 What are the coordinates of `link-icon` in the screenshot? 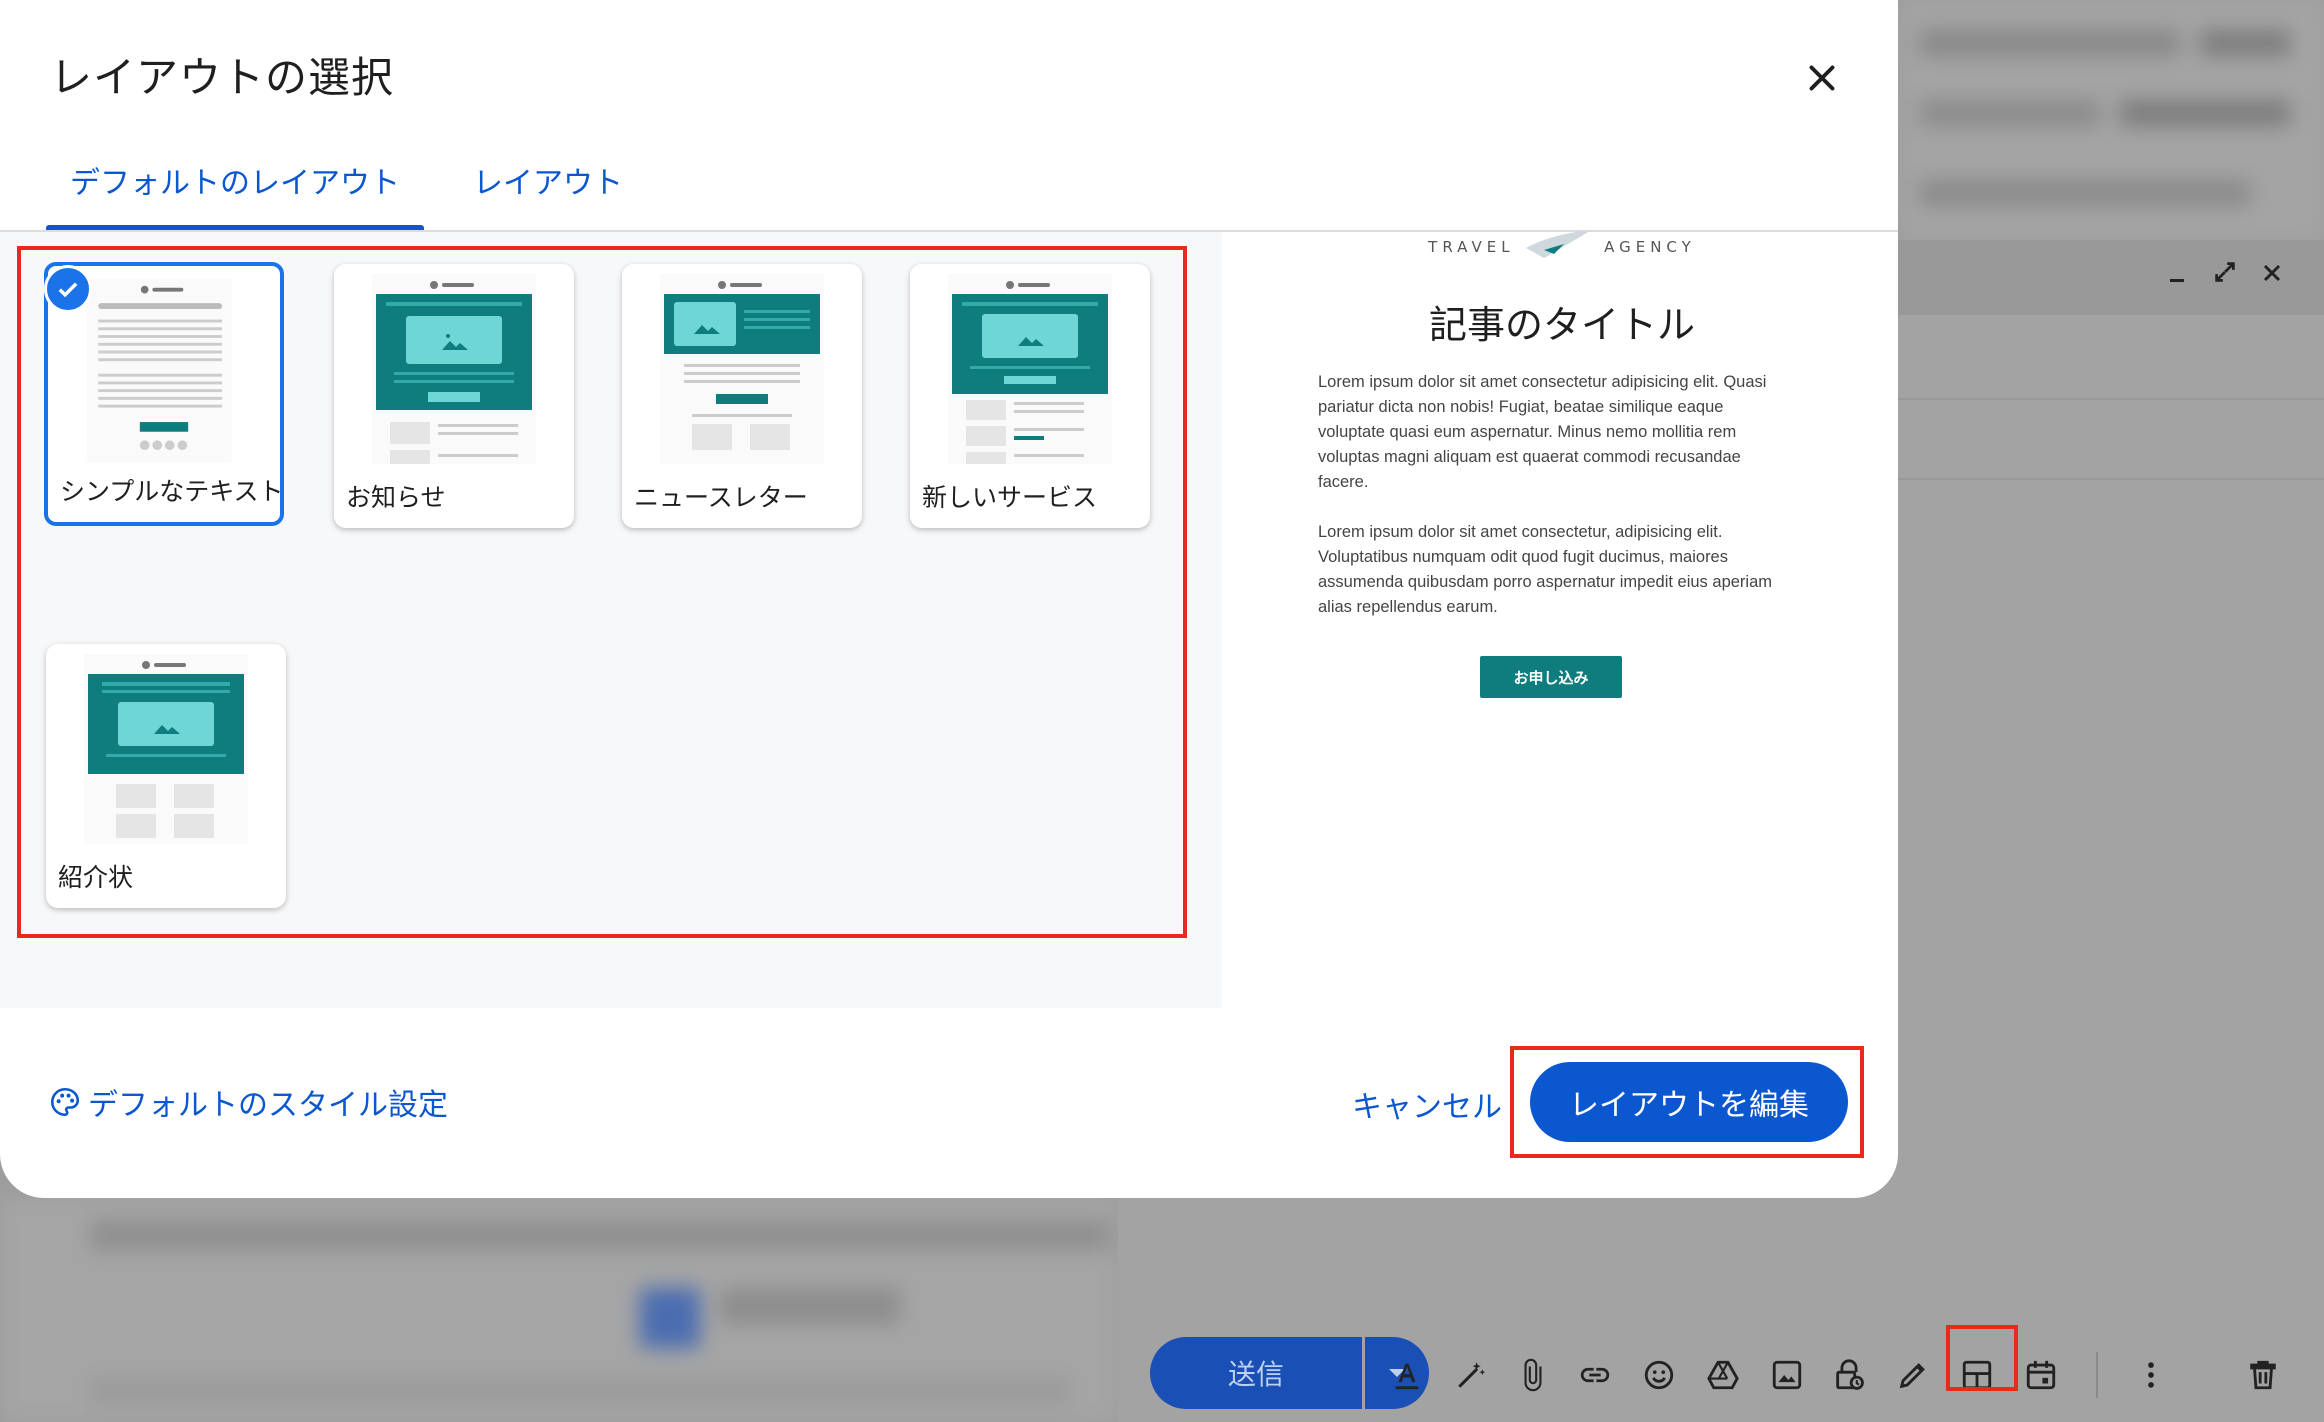 It's located at (1595, 1375).